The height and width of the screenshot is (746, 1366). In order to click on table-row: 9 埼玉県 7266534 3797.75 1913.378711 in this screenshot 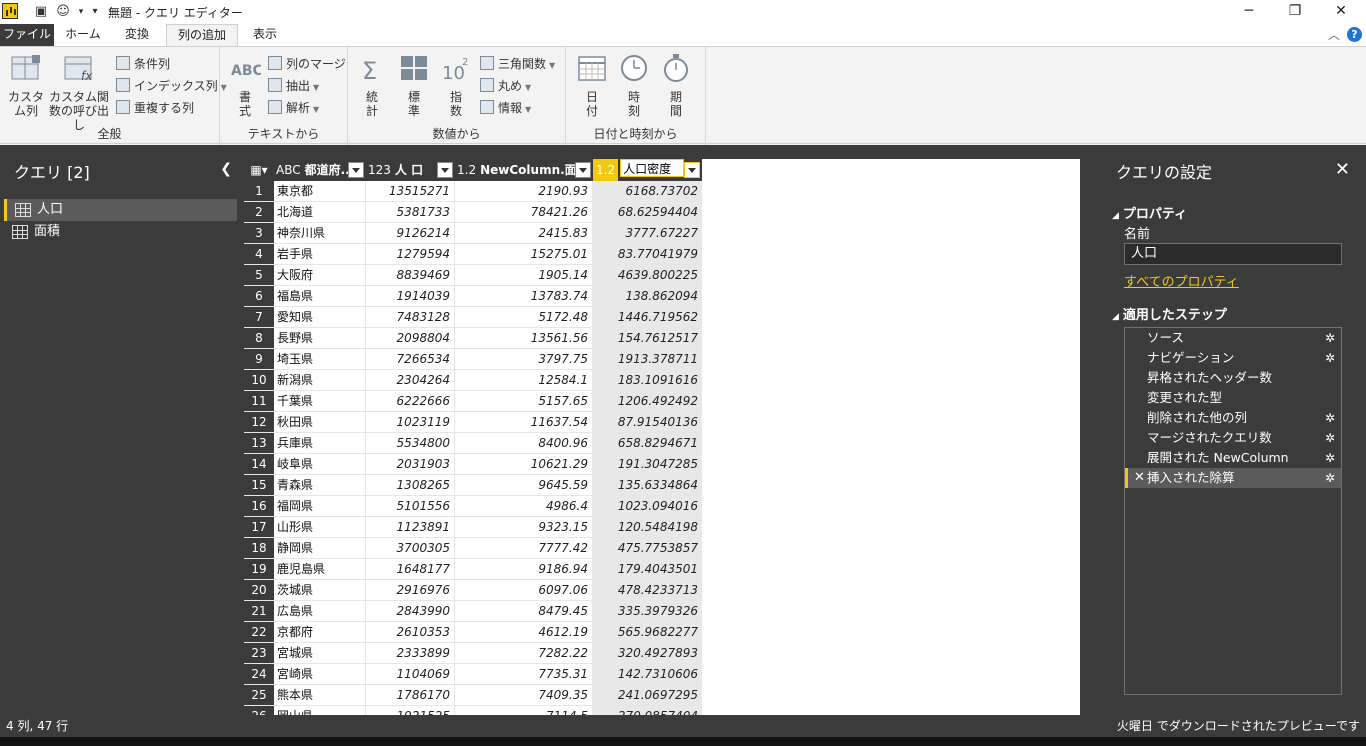, I will do `click(473, 359)`.